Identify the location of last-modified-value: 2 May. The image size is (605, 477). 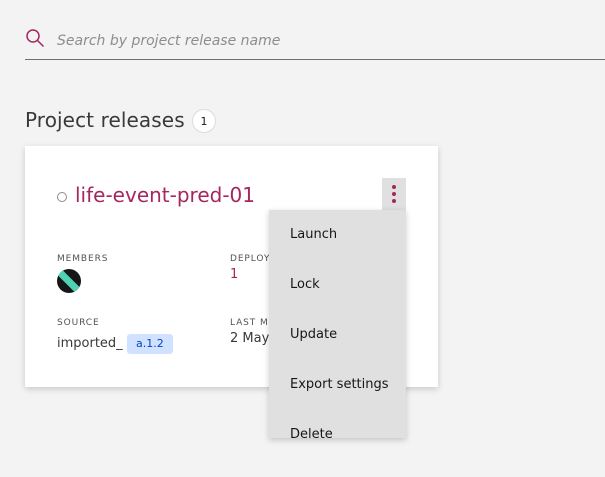
(250, 338).